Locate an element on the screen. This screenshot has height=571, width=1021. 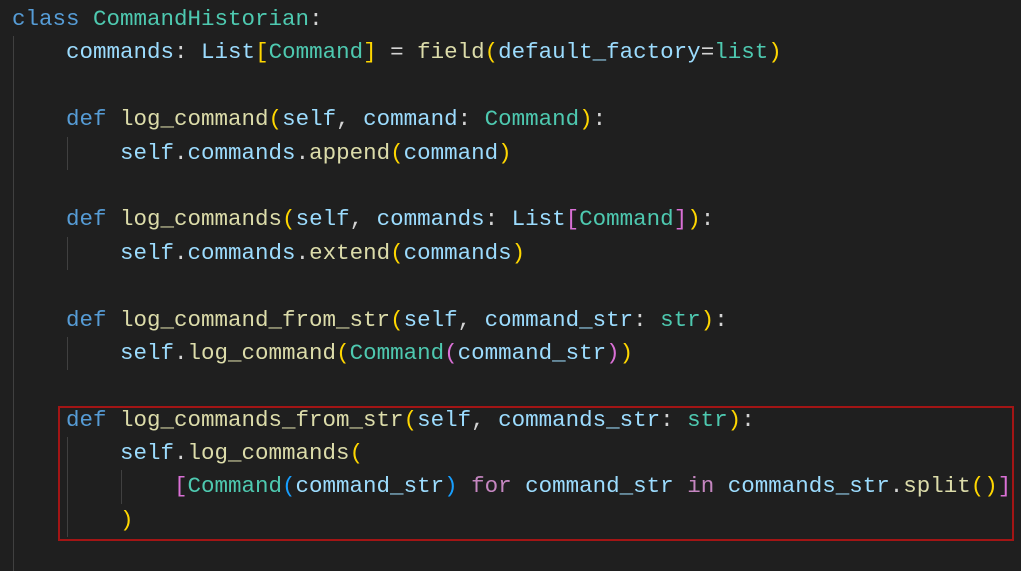
code-token: command is located at coordinates (410, 119).